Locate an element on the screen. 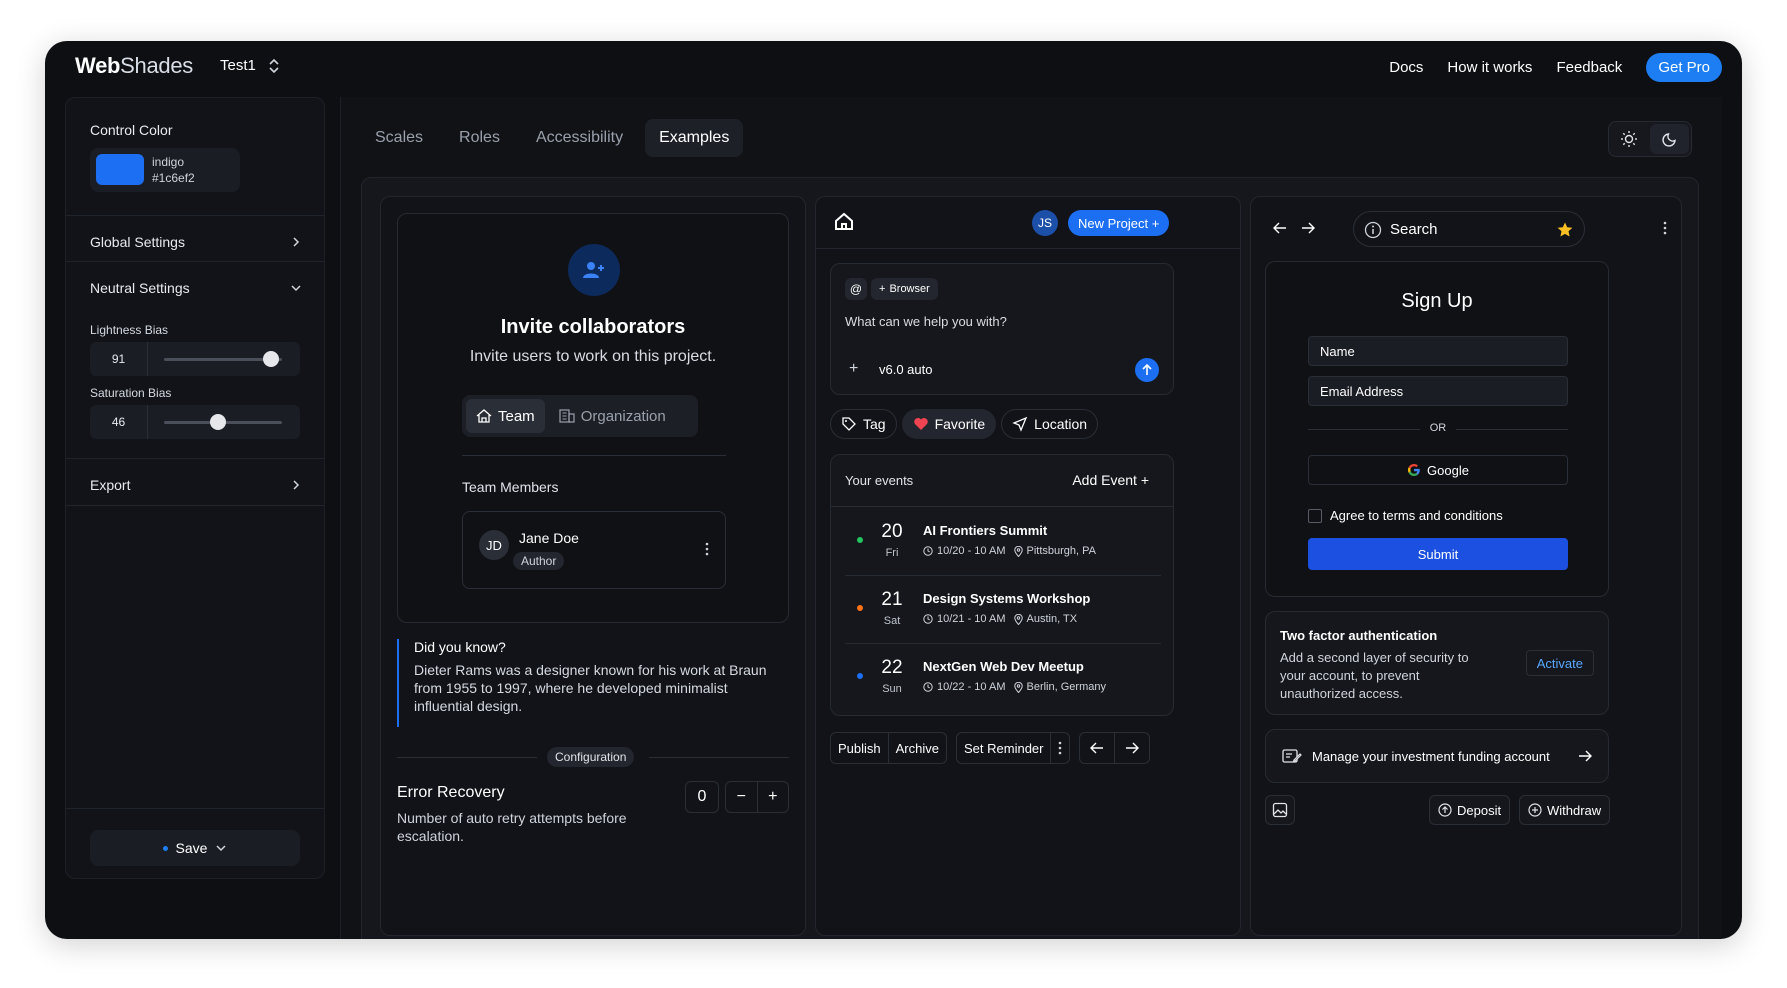 The width and height of the screenshot is (1787, 988). publish-archive-group: Publish Archive is located at coordinates (888, 748).